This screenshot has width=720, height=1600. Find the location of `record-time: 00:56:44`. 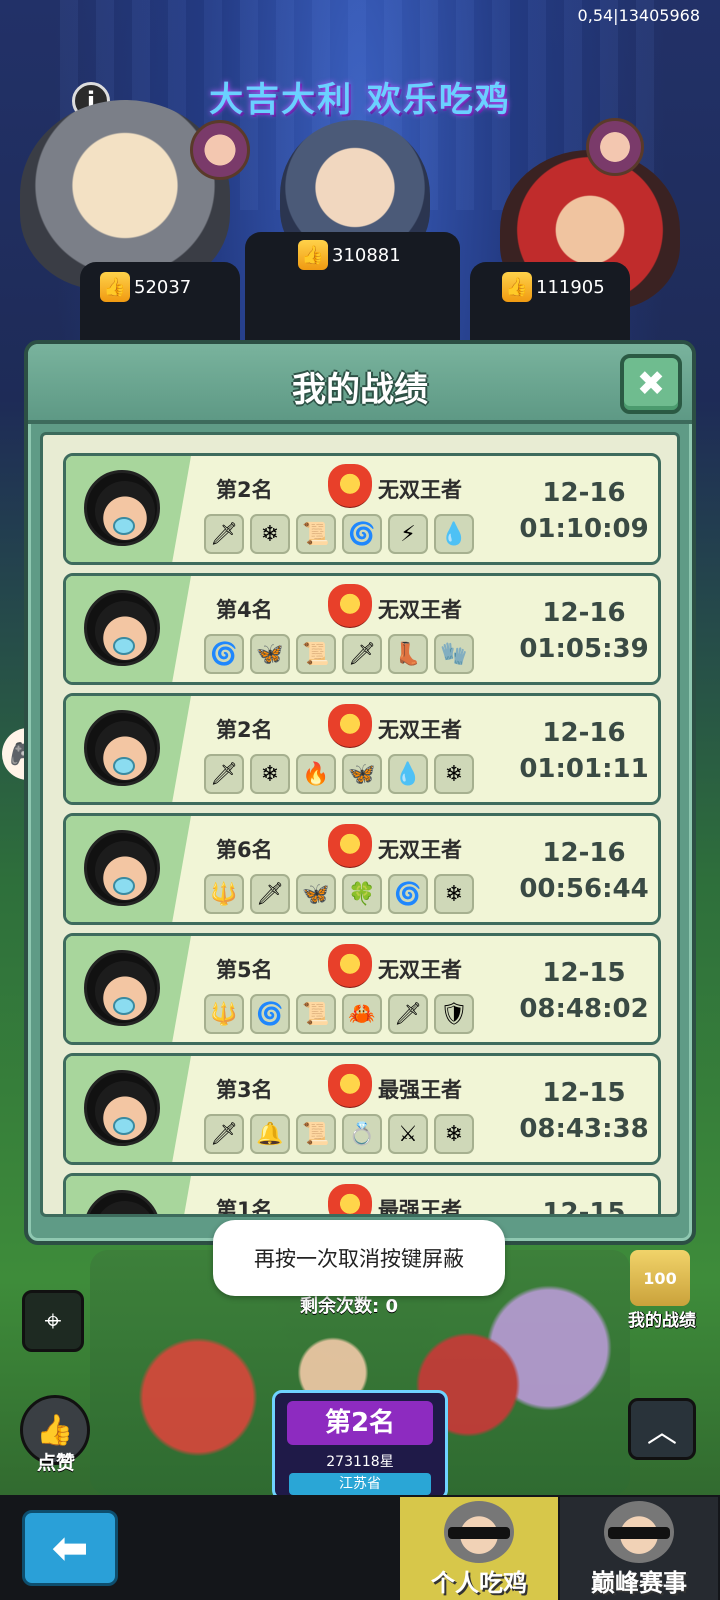

record-time: 00:56:44 is located at coordinates (584, 889).